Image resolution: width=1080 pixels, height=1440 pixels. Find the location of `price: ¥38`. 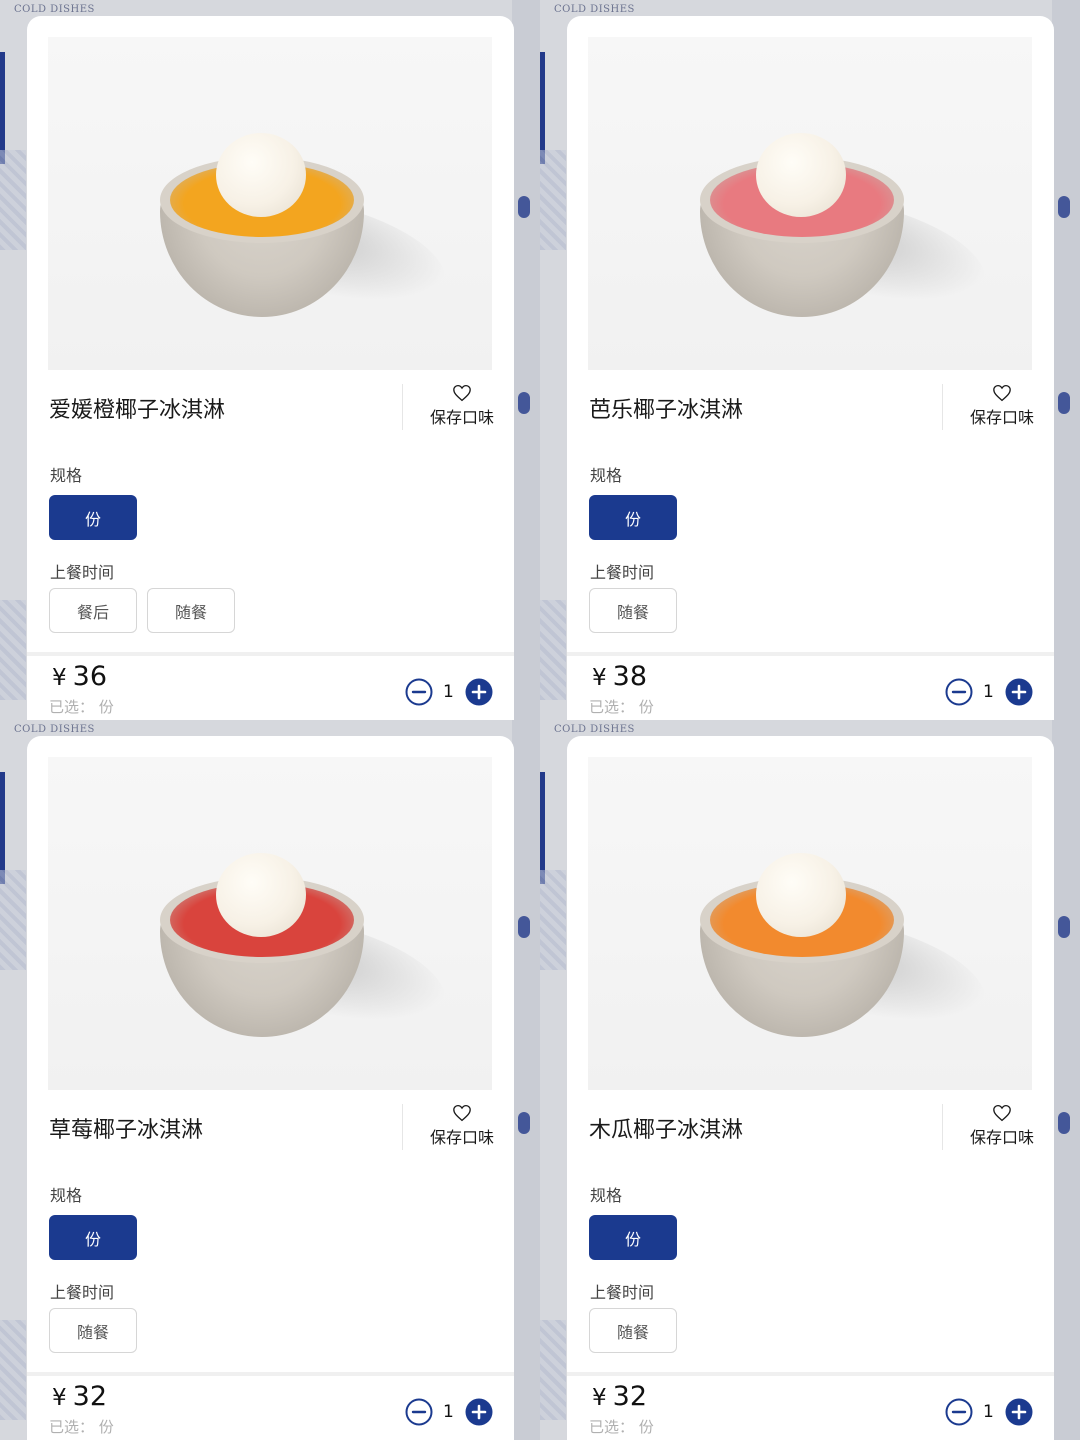

price: ¥38 is located at coordinates (619, 676).